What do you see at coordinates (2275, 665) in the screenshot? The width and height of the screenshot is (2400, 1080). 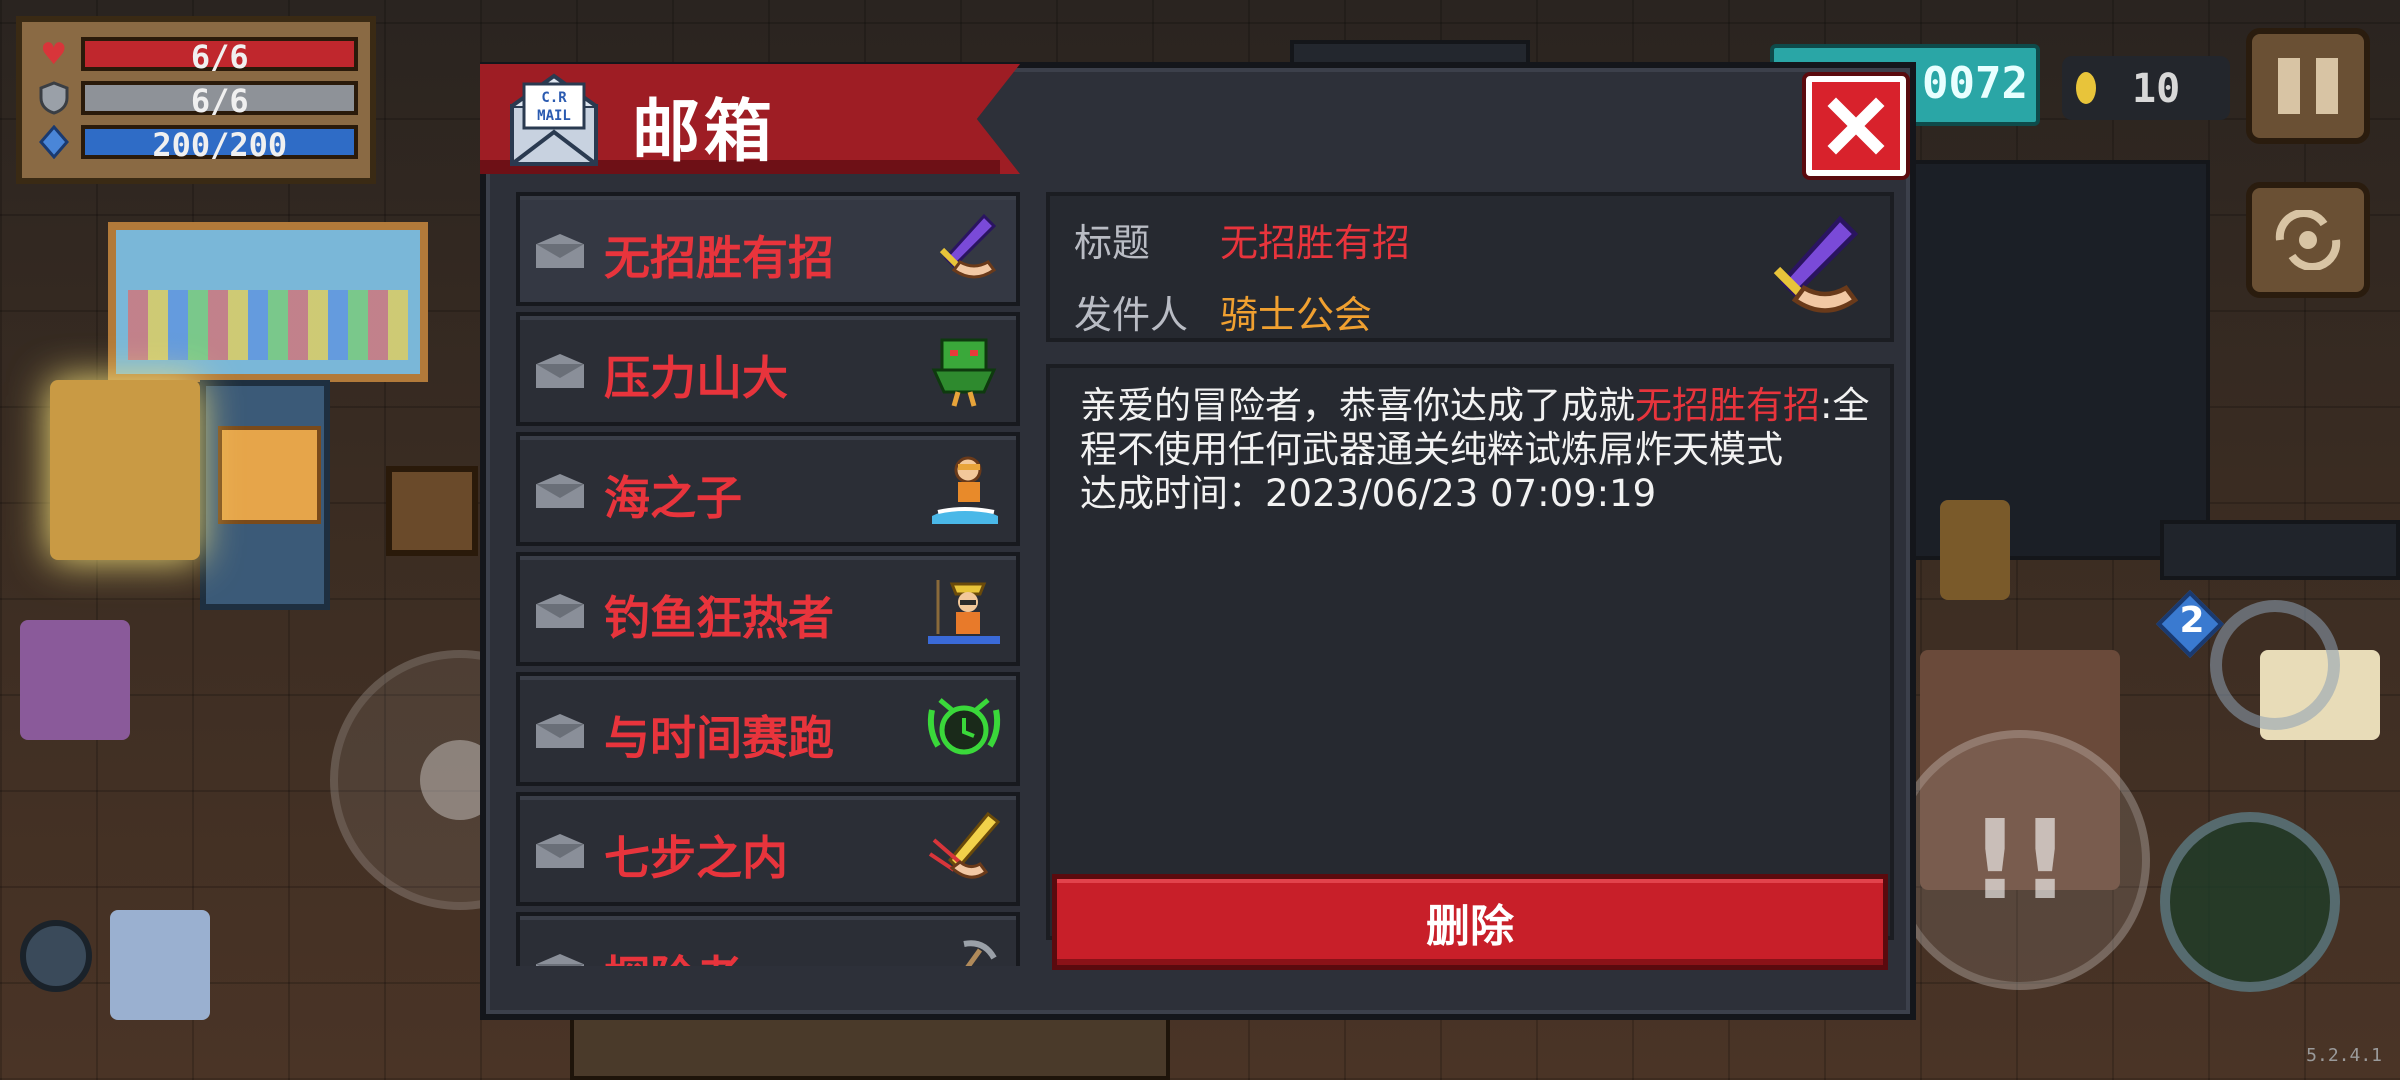 I see `weapon-switch-button` at bounding box center [2275, 665].